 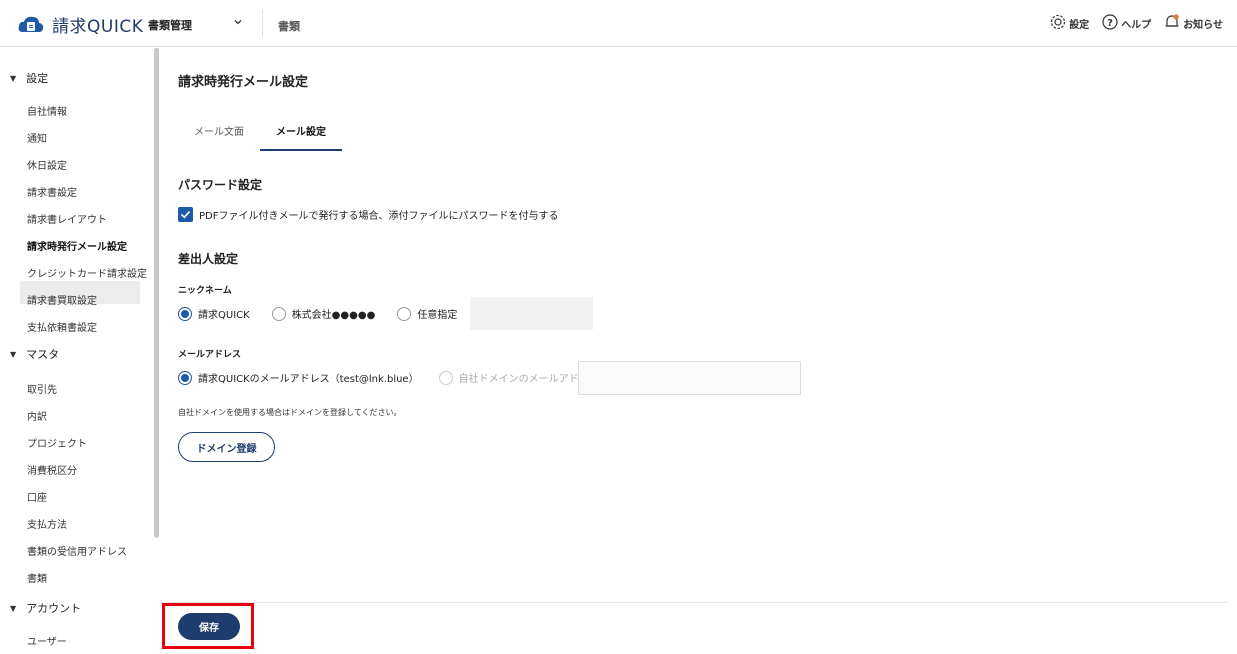 What do you see at coordinates (618, 23) in the screenshot?
I see `top-bar: 請求QUICK 書類管理 書類 設定 ? ヘルプ お知らせ` at bounding box center [618, 23].